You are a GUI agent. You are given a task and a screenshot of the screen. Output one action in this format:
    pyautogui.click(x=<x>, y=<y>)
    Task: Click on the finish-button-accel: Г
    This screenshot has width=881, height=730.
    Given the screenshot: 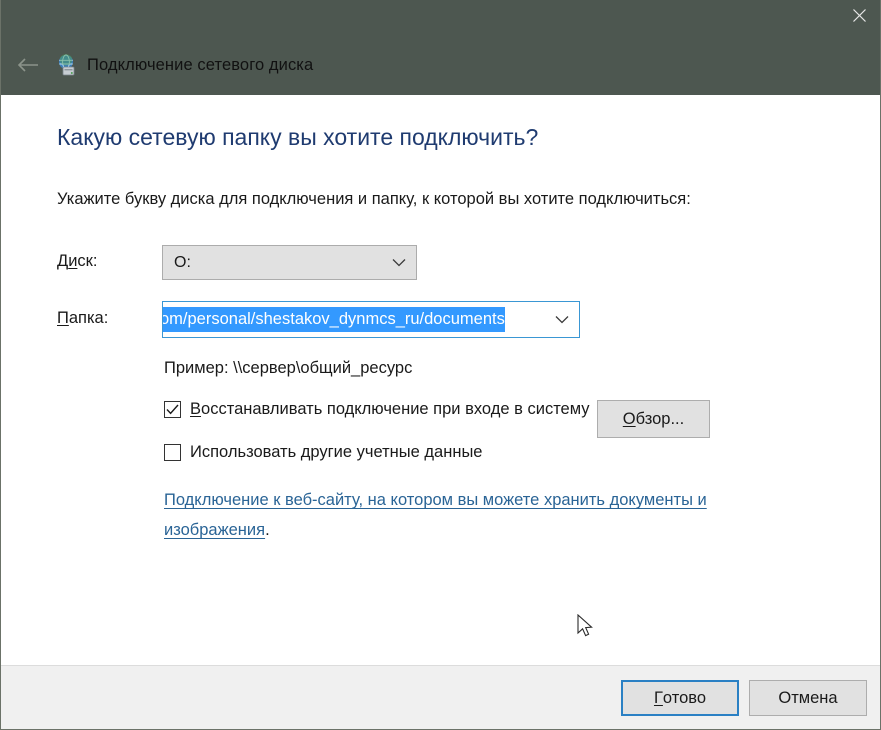 What is the action you would take?
    pyautogui.click(x=658, y=697)
    